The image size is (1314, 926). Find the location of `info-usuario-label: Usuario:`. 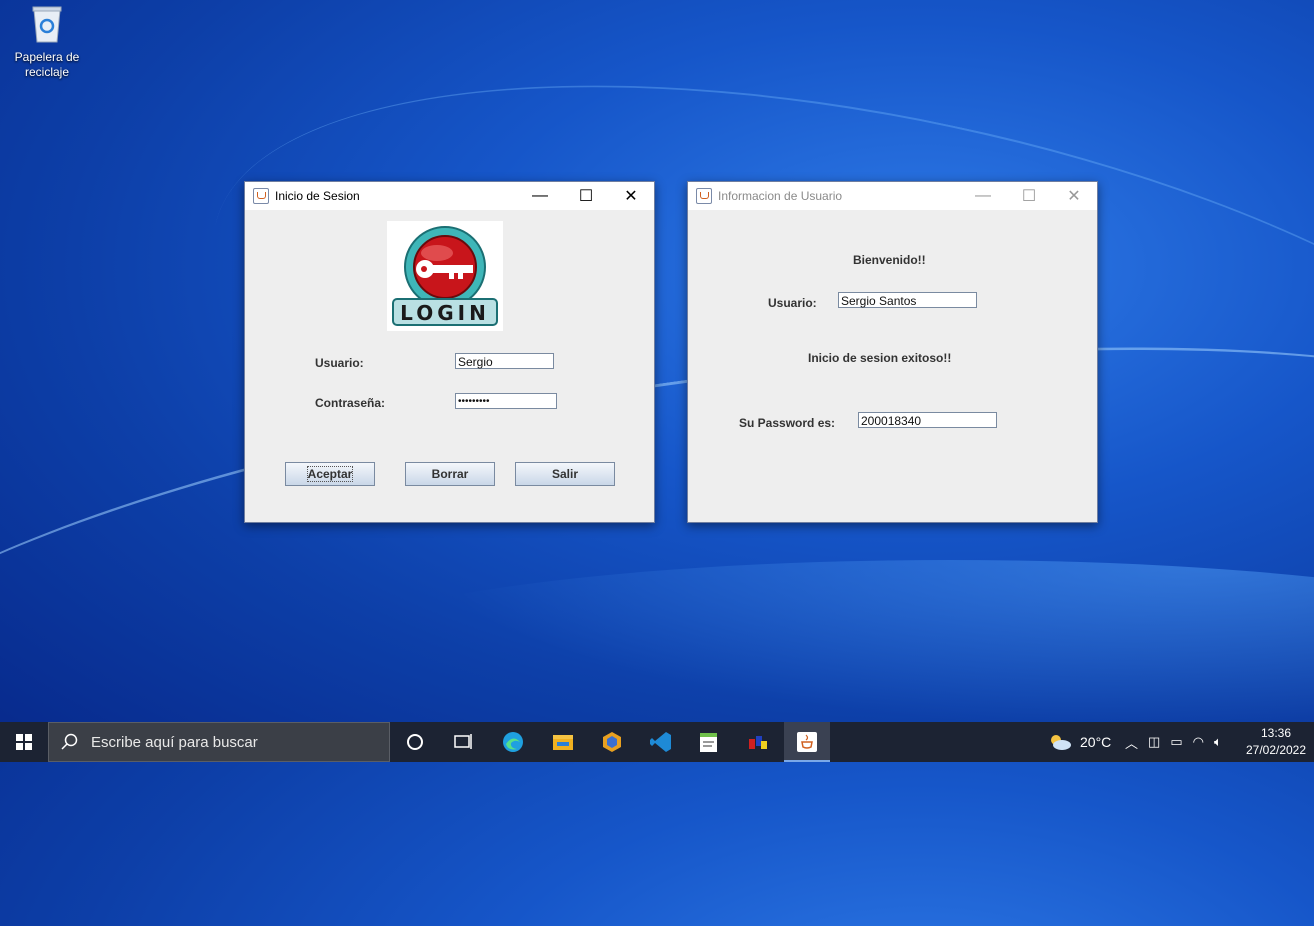

info-usuario-label: Usuario: is located at coordinates (792, 303).